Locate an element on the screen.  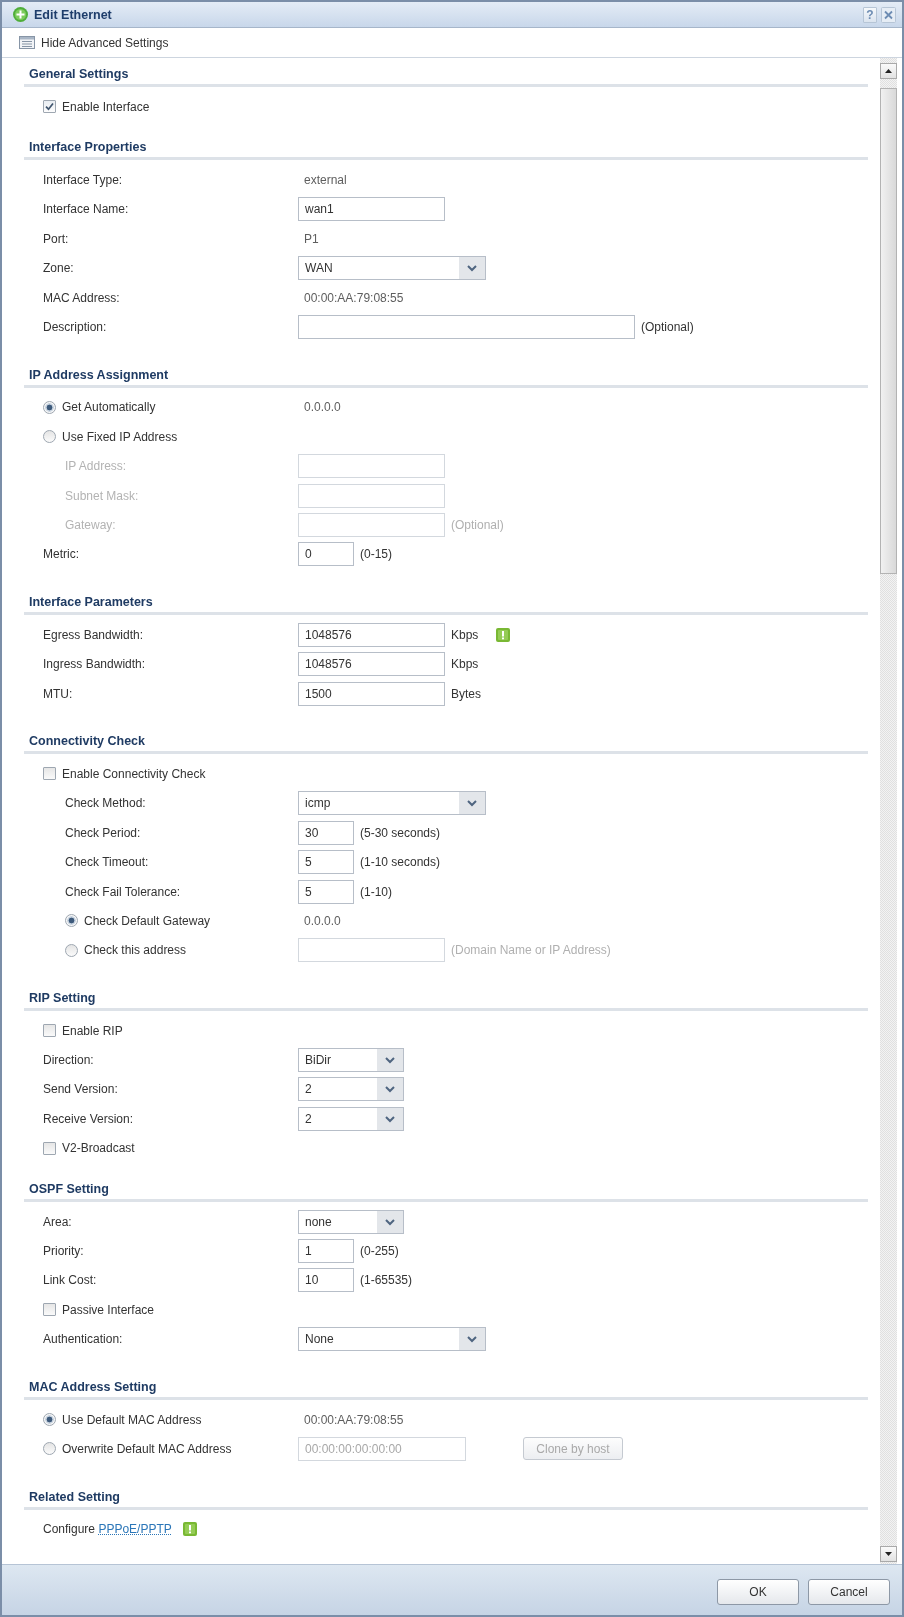
section-title: Interface Parameters is located at coordinates (91, 602).